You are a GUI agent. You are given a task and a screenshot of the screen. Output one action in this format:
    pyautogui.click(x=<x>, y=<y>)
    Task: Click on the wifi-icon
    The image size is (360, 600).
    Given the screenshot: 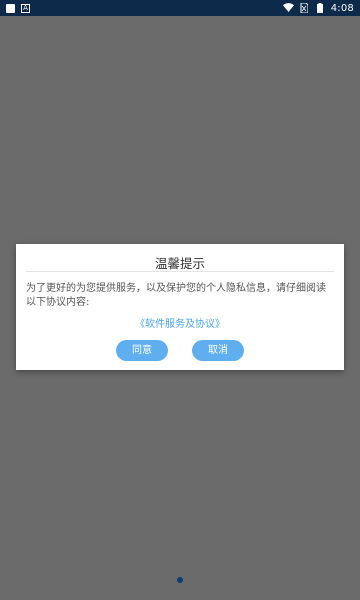 What is the action you would take?
    pyautogui.click(x=288, y=8)
    